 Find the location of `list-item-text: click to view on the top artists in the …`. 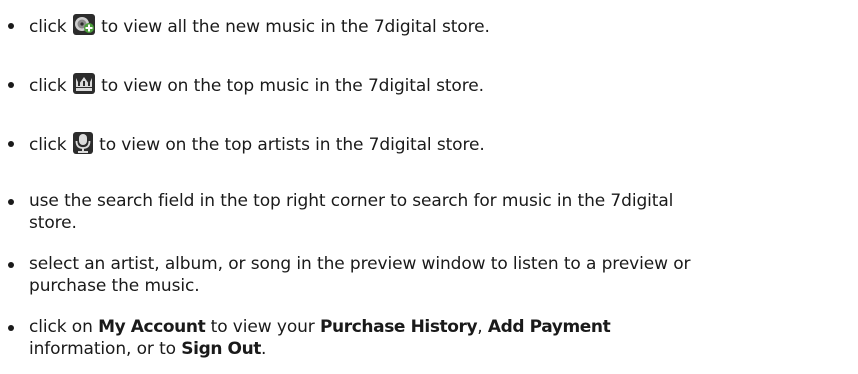

list-item-text: click to view on the top artists in the … is located at coordinates (429, 144).